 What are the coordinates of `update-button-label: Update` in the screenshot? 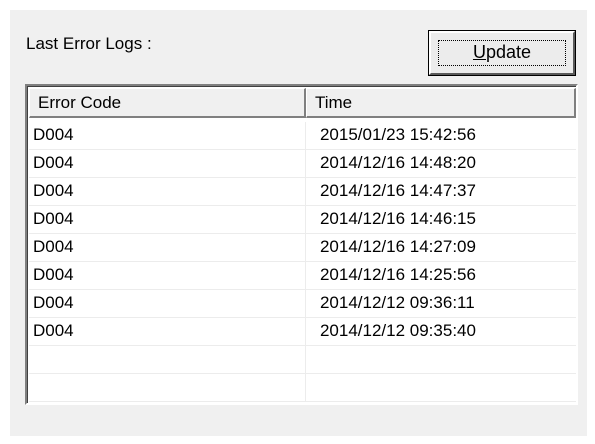 It's located at (502, 52).